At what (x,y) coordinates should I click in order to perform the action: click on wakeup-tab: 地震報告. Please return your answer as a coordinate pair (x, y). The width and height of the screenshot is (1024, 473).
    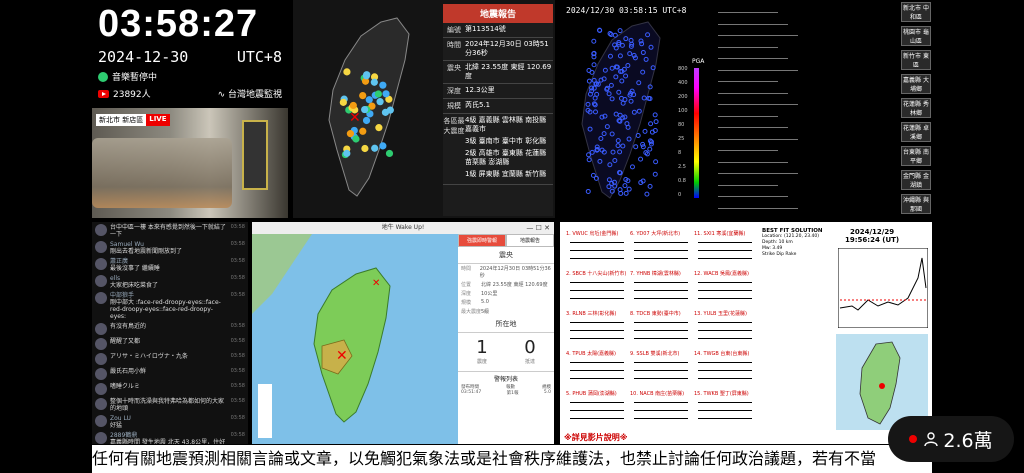
    Looking at the image, I should click on (530, 240).